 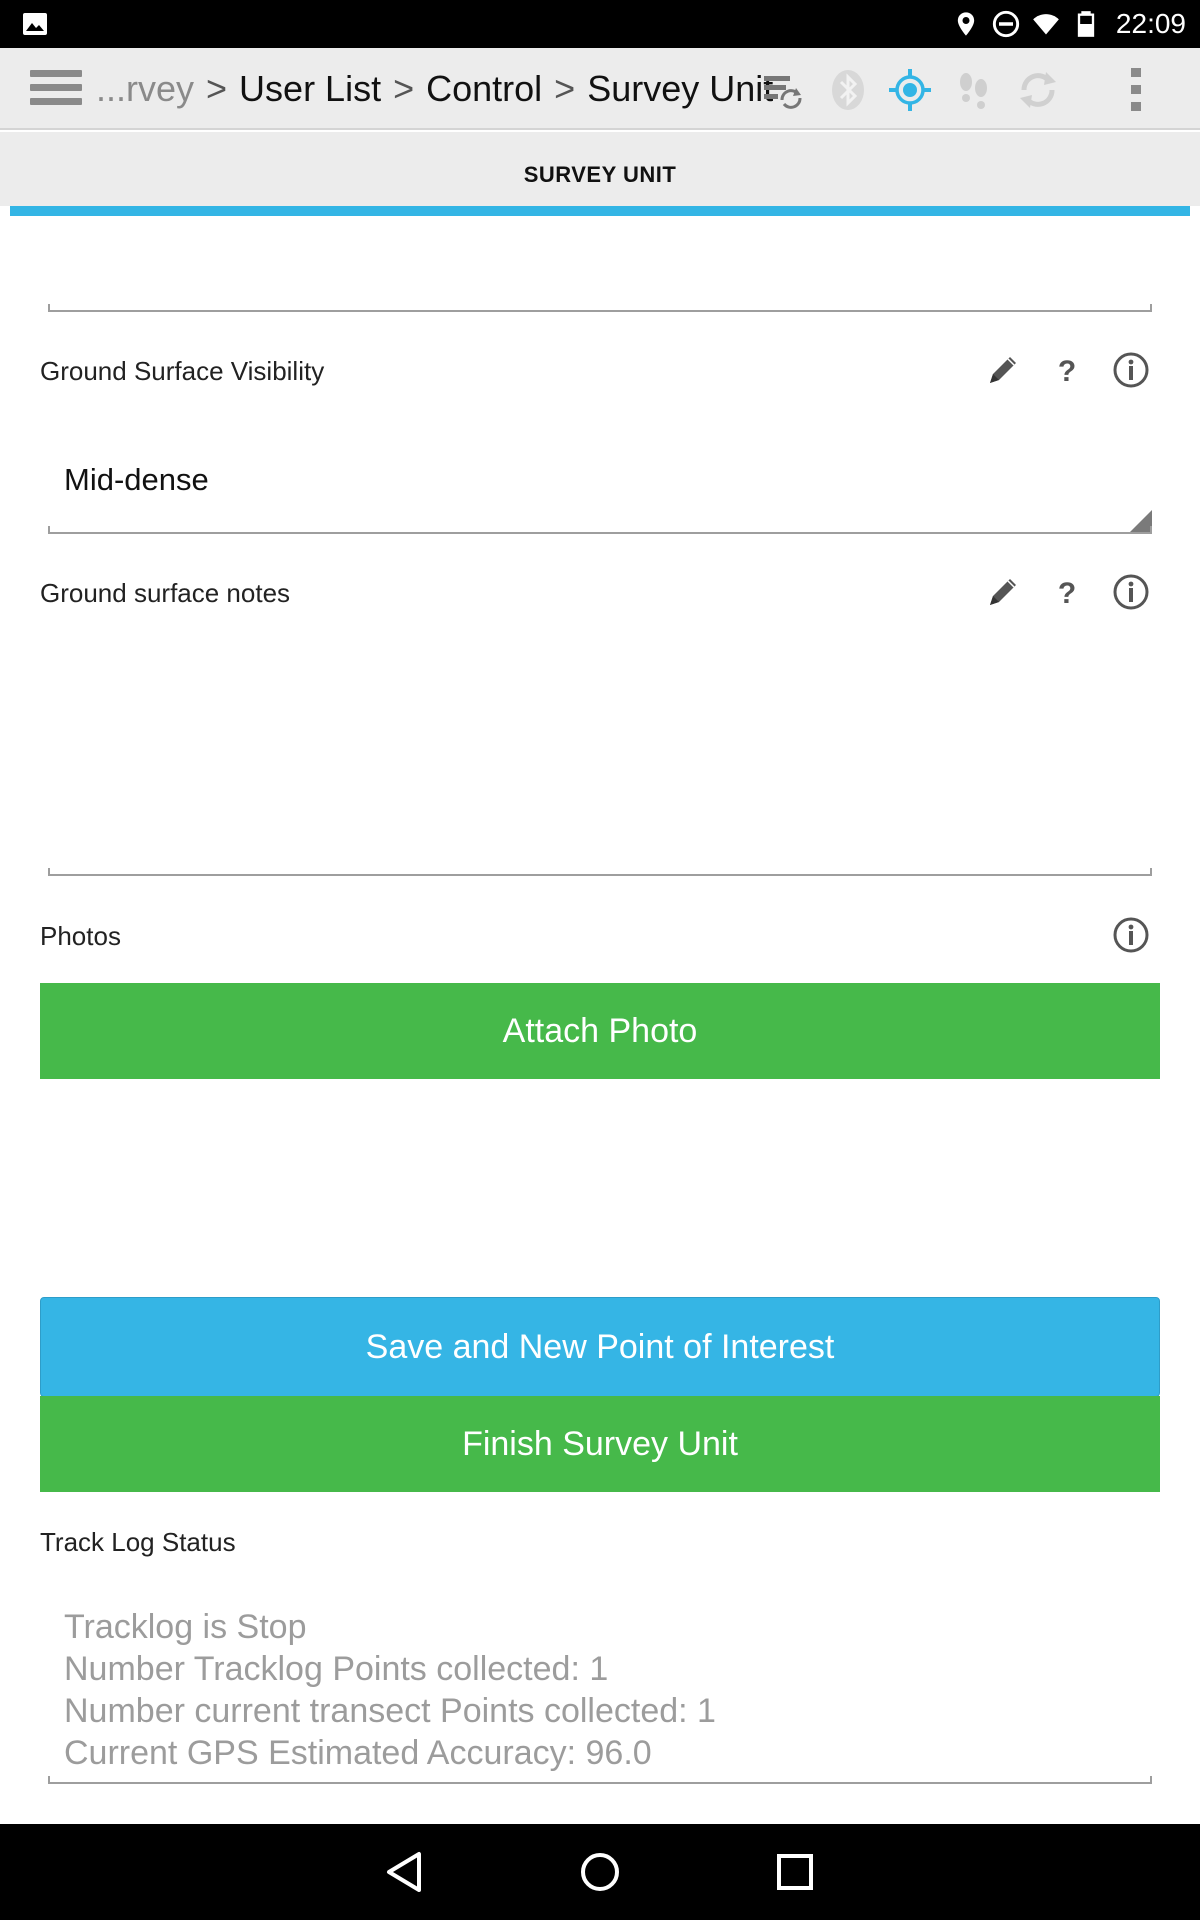 What do you see at coordinates (1140, 522) in the screenshot?
I see `dropdown-arrow-icon` at bounding box center [1140, 522].